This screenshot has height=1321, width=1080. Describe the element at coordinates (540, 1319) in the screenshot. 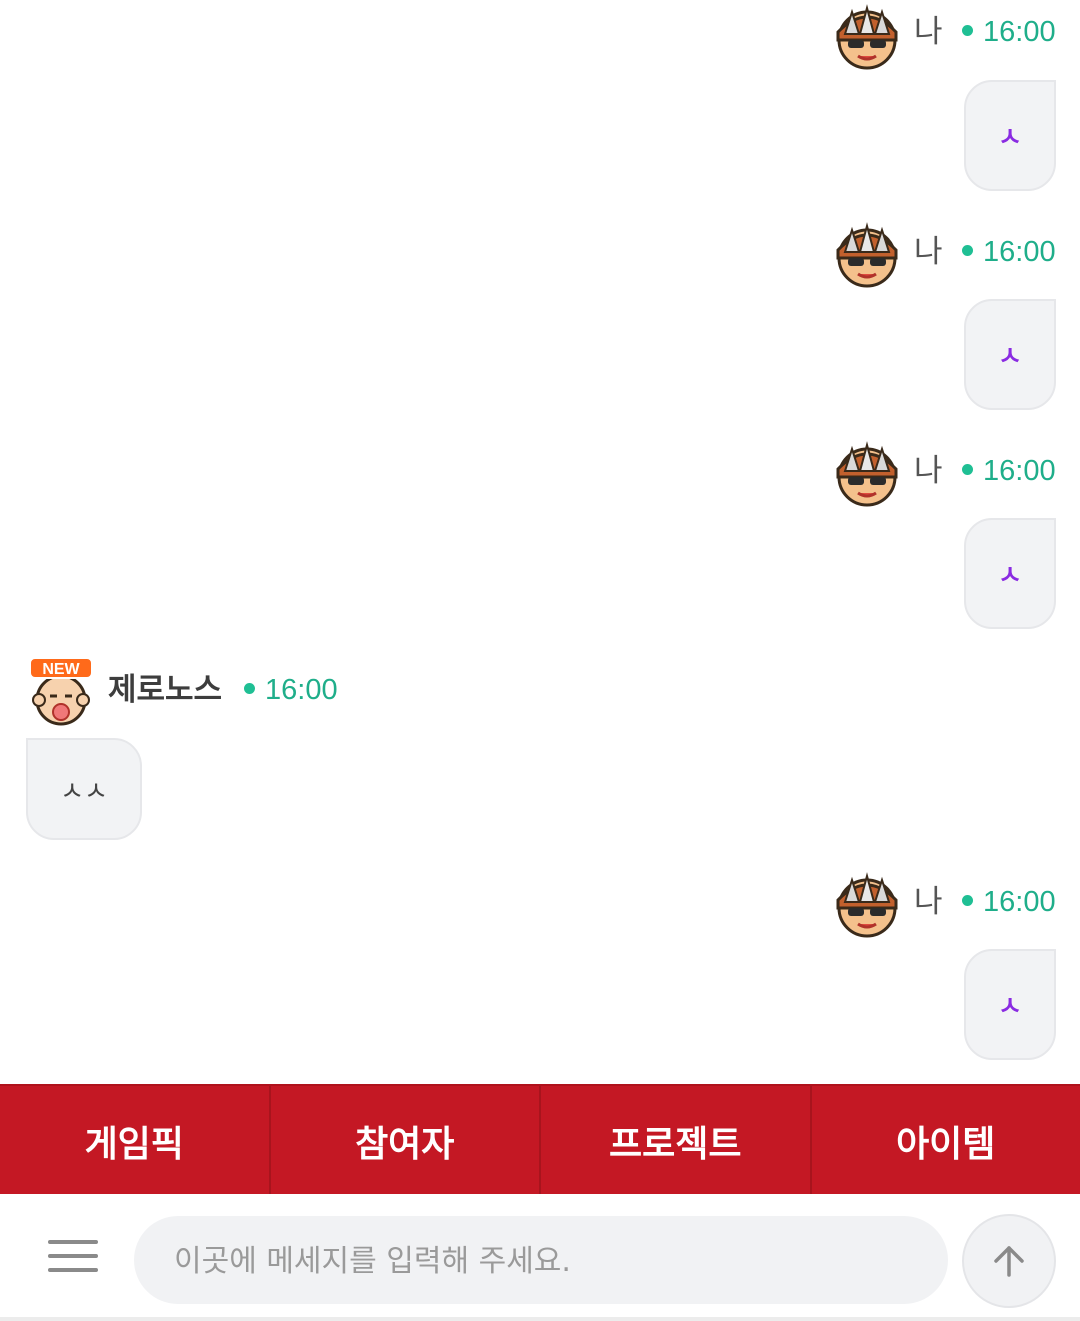

I see `bottom-divider` at that location.